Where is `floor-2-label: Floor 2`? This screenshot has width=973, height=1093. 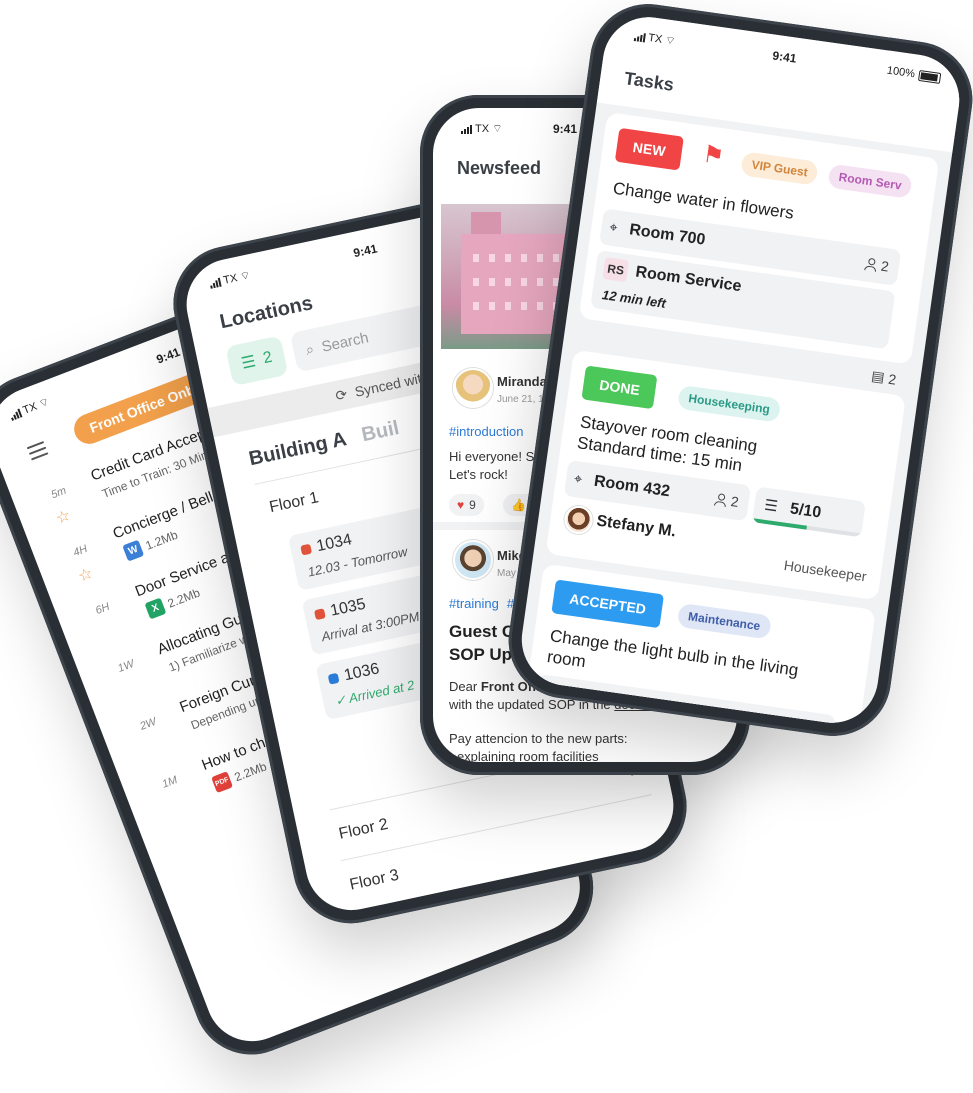
floor-2-label: Floor 2 is located at coordinates (363, 830).